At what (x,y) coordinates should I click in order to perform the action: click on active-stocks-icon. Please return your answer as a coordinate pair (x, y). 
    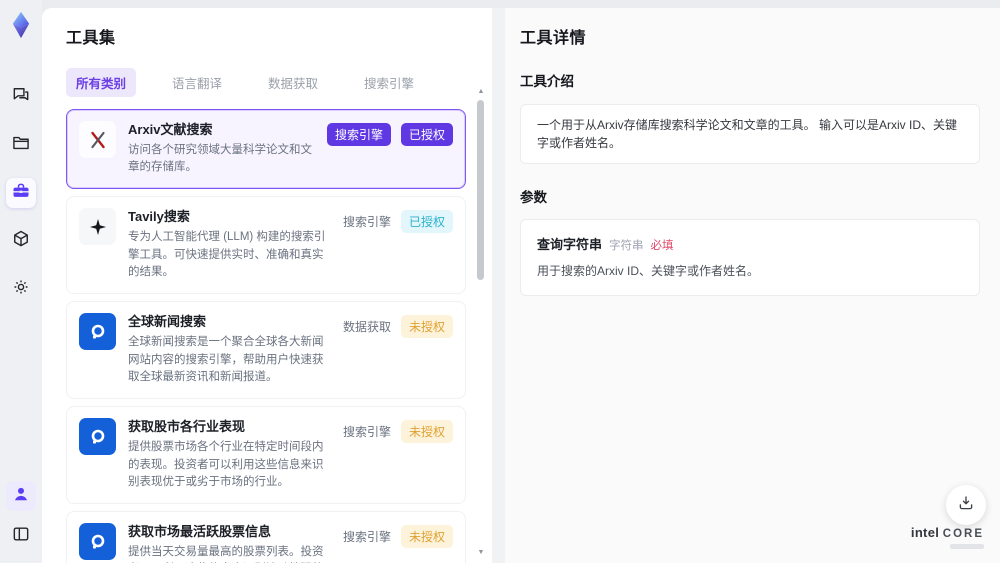
    Looking at the image, I should click on (97, 542).